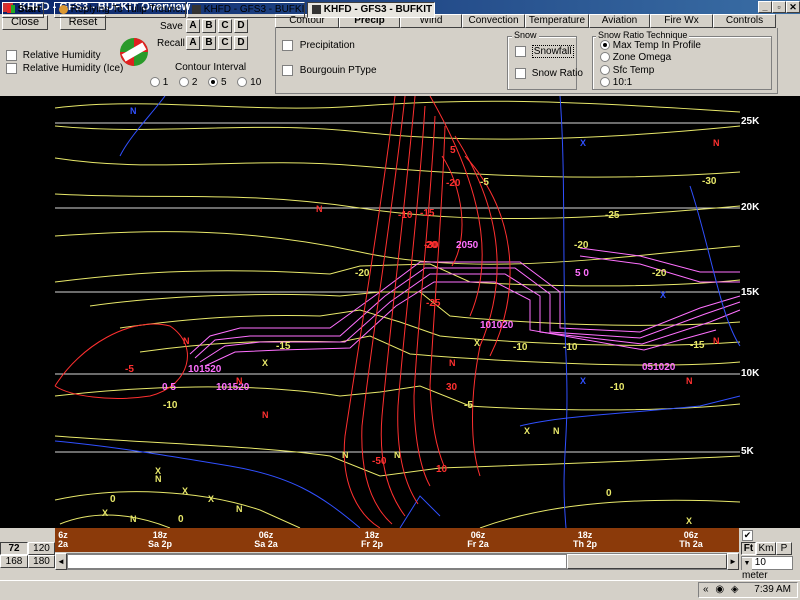  I want to click on rh-checkbox, so click(11, 55).